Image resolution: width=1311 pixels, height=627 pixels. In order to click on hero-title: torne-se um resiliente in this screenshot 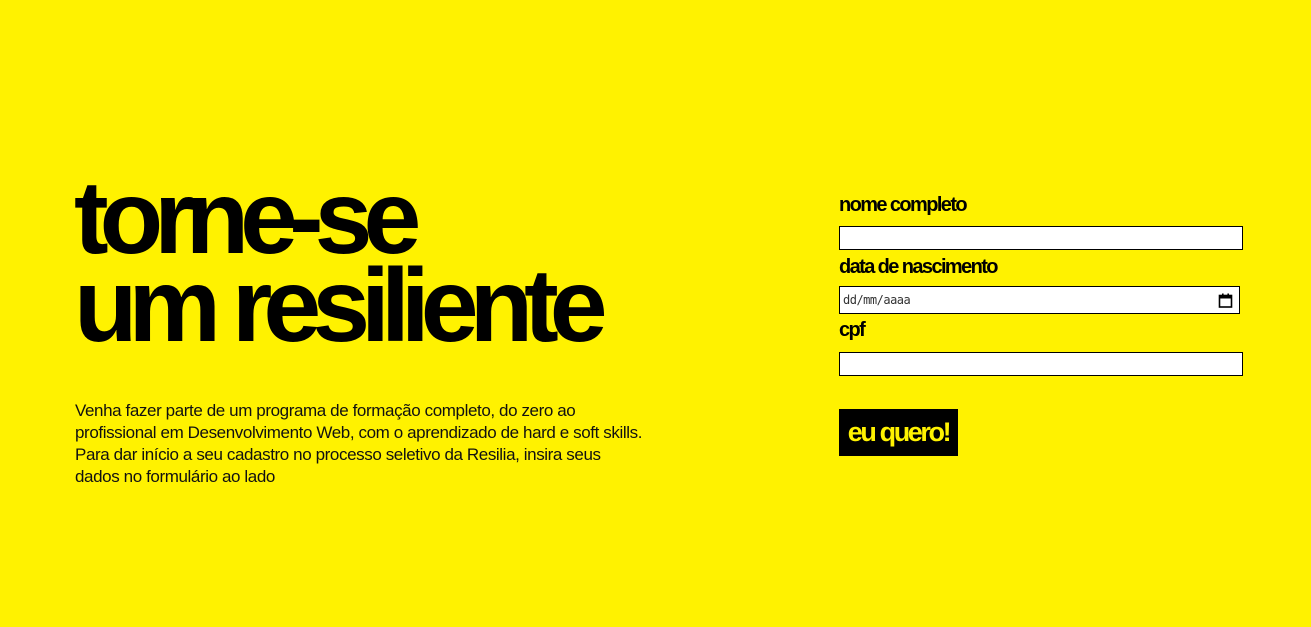, I will do `click(341, 265)`.